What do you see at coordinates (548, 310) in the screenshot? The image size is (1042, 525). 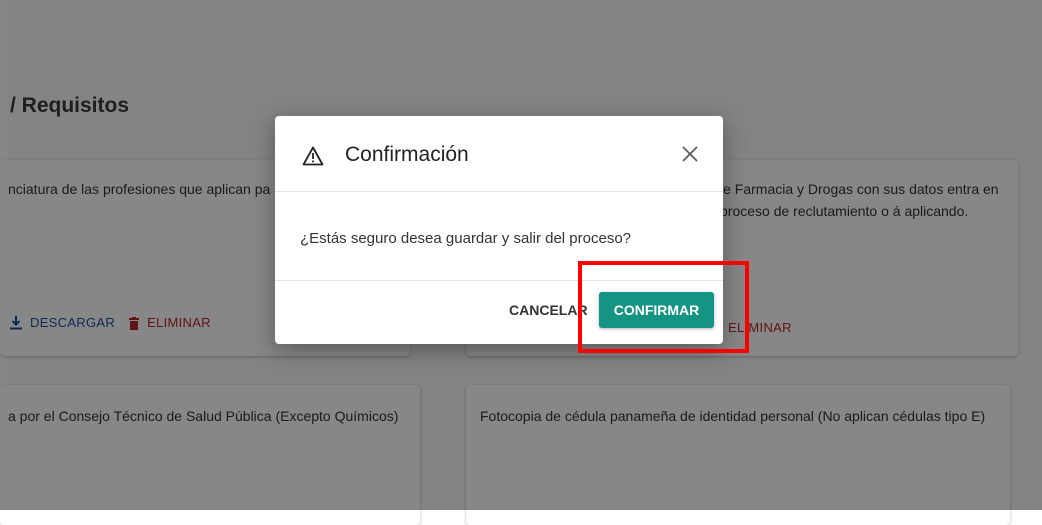 I see `cancel-button: CANCELAR` at bounding box center [548, 310].